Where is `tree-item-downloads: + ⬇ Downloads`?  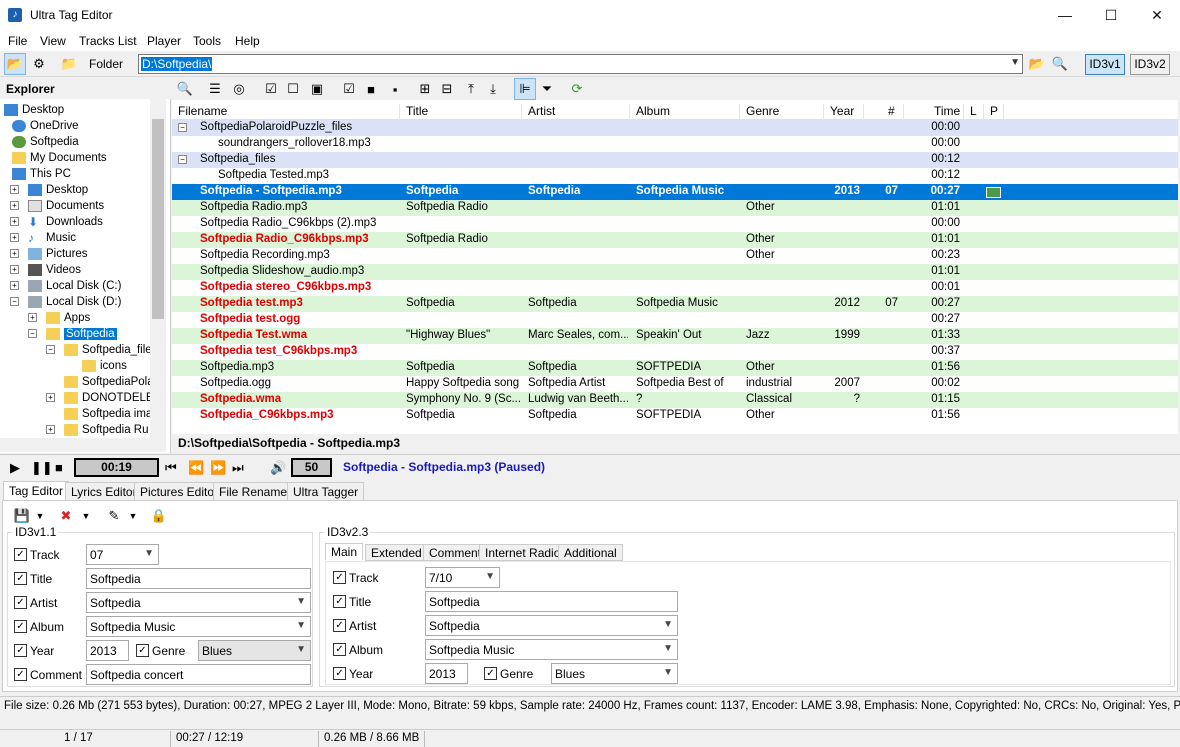
tree-item-downloads: + ⬇ Downloads is located at coordinates (56, 222).